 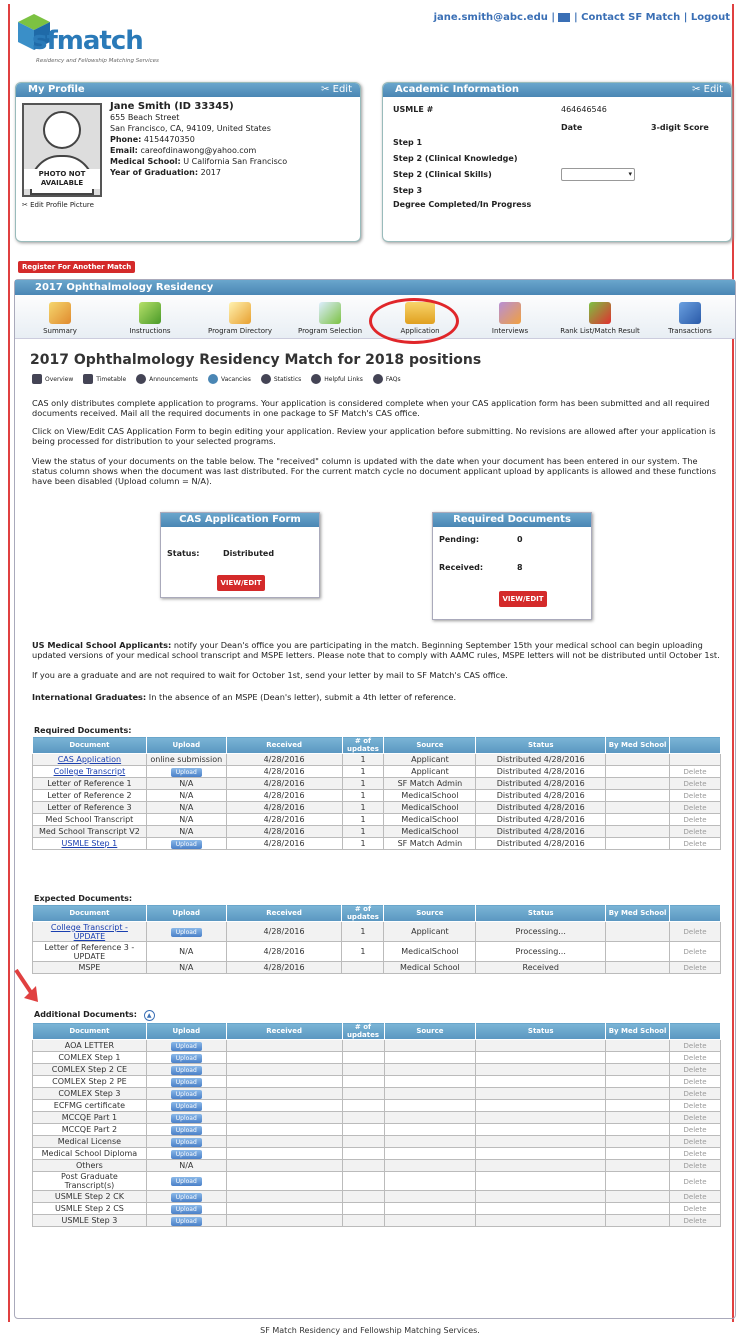 I want to click on document-label: CAS Application, so click(x=89, y=759).